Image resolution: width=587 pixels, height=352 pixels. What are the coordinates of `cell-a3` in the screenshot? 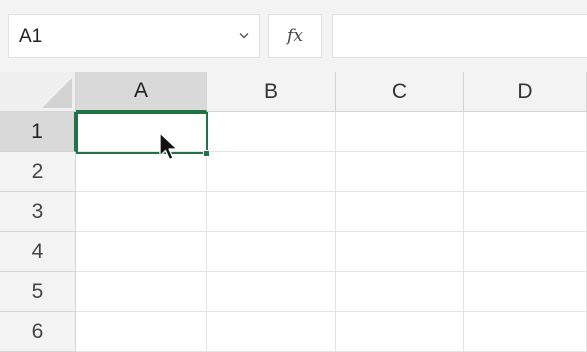 It's located at (141, 212).